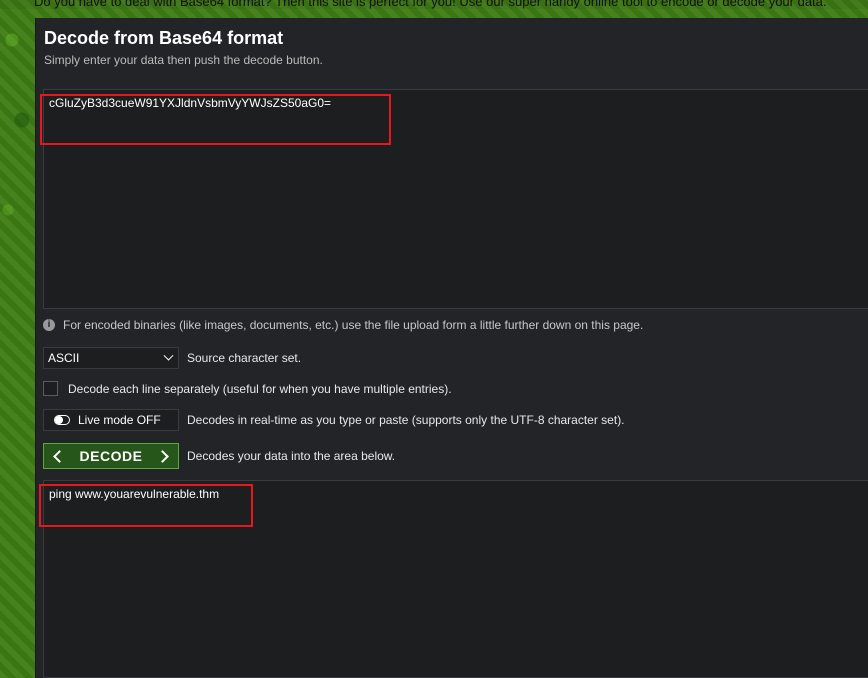 This screenshot has height=678, width=868. I want to click on output-highlight-box, so click(146, 505).